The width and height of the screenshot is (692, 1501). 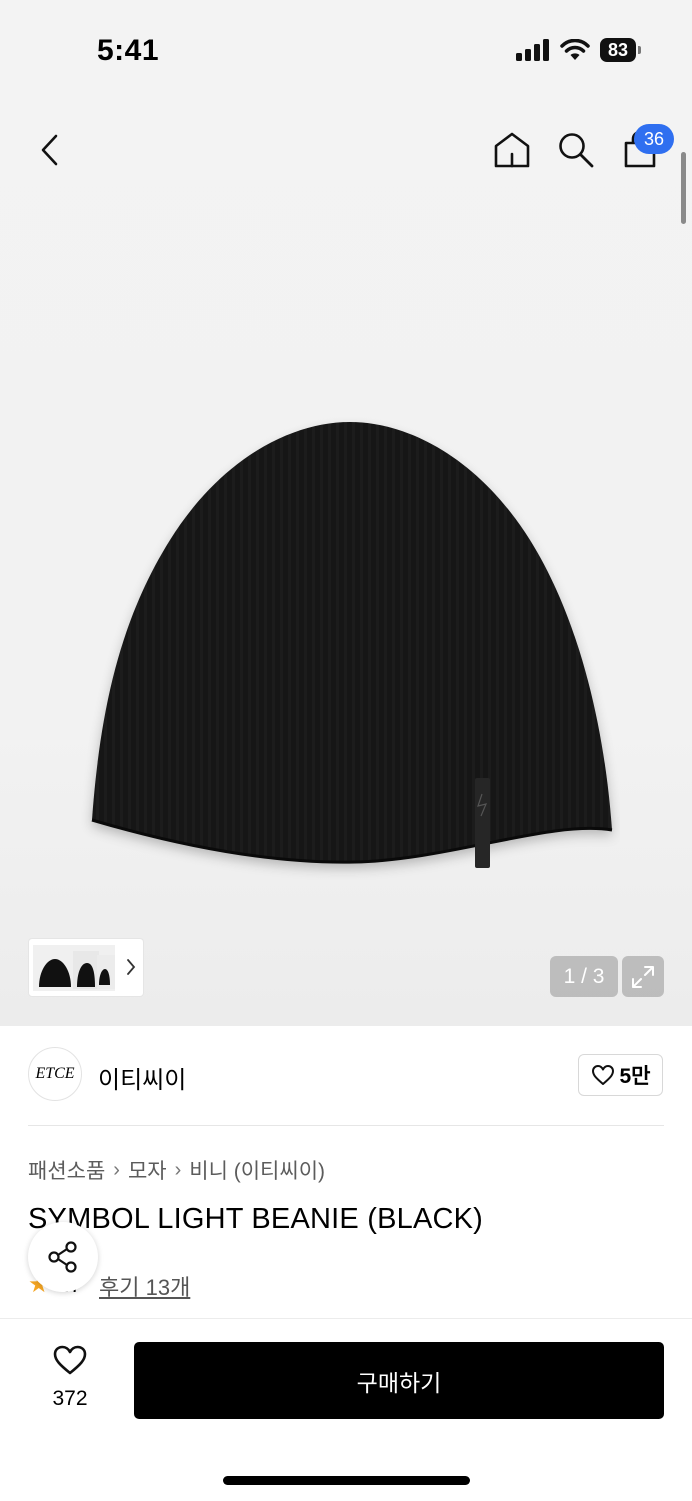 I want to click on share-icon, so click(x=62, y=1257).